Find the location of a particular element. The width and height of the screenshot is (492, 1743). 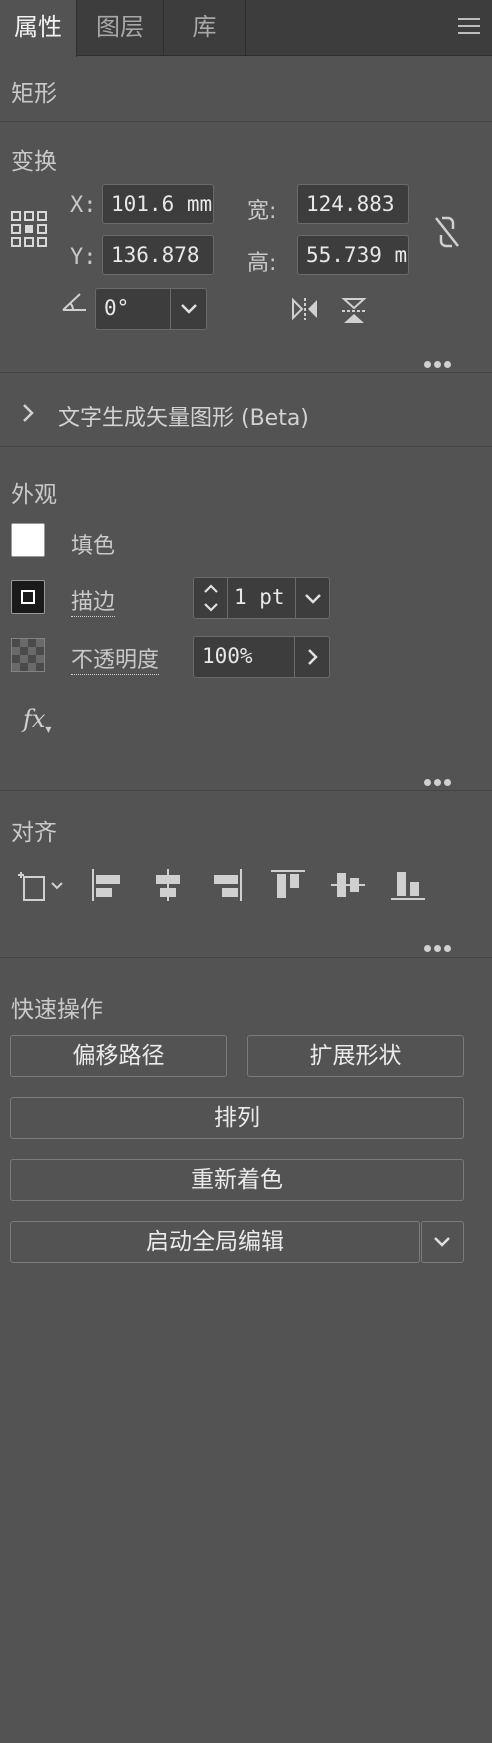

opacity-checker-icon is located at coordinates (28, 655).